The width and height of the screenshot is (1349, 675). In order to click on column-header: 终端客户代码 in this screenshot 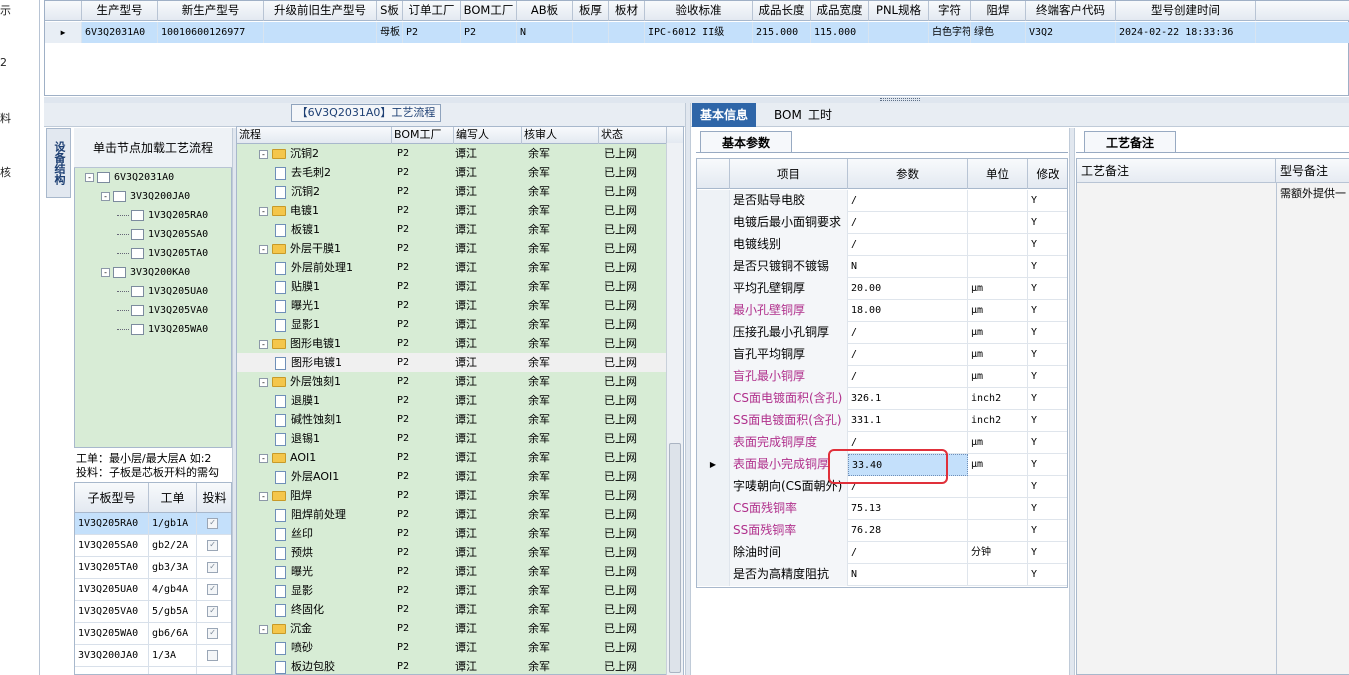, I will do `click(1071, 11)`.